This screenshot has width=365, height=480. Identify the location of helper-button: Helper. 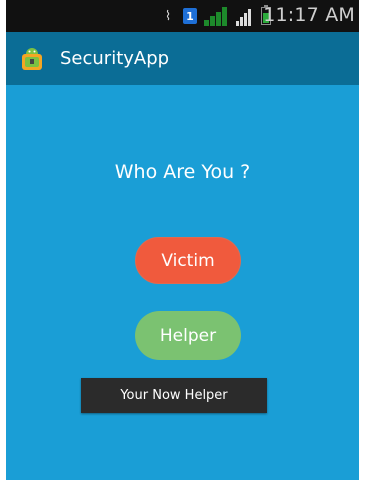
(188, 335).